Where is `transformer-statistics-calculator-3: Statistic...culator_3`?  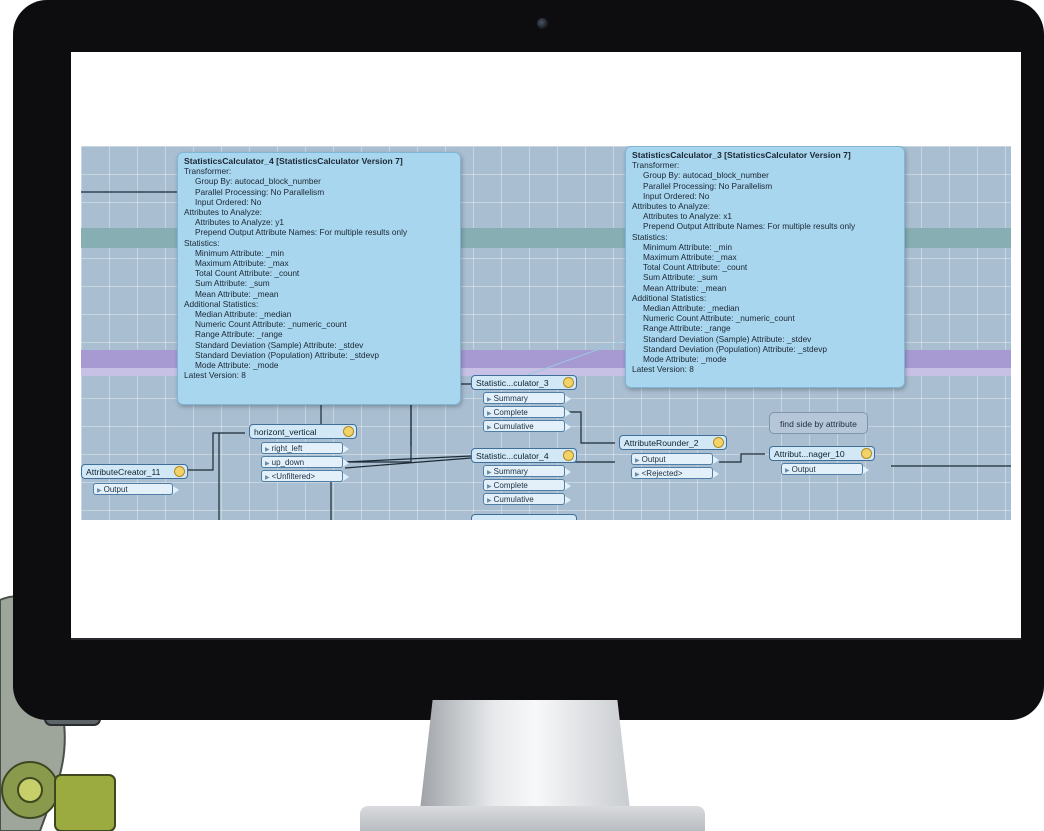
transformer-statistics-calculator-3: Statistic...culator_3 is located at coordinates (524, 382).